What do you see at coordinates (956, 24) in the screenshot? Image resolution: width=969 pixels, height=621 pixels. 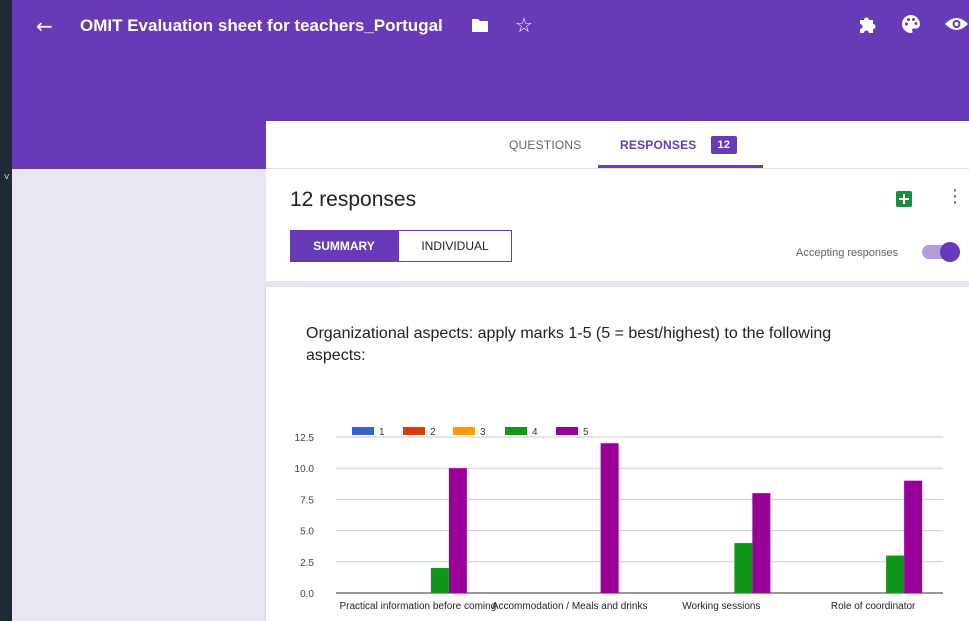 I see `eye-icon` at bounding box center [956, 24].